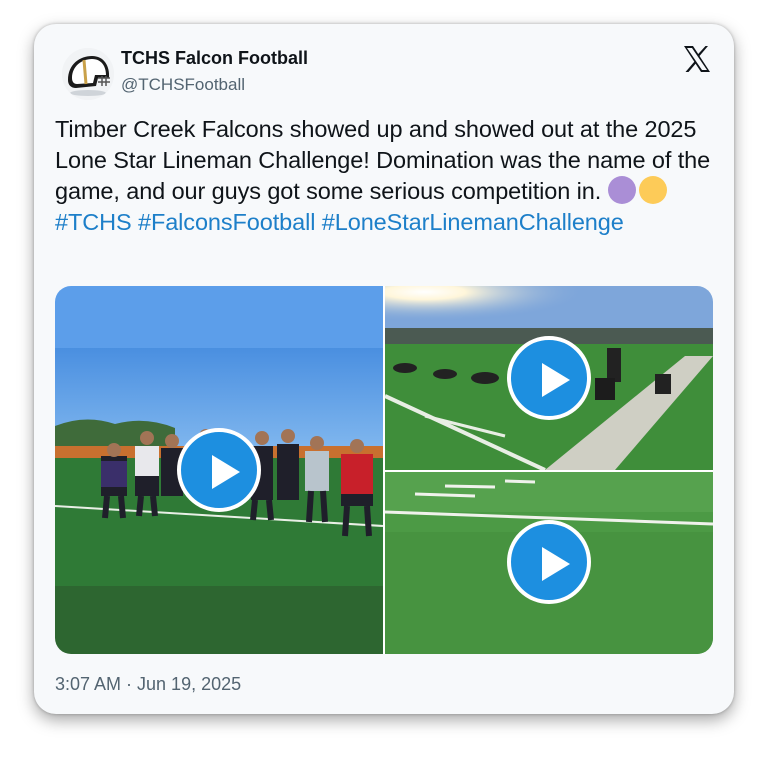  I want to click on yellow-circle-emoji, so click(652, 190).